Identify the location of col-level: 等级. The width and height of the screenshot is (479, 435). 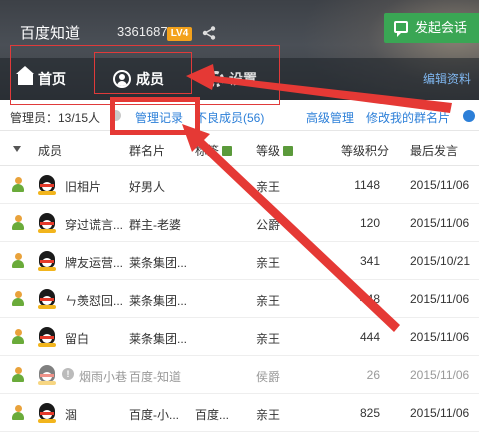
(275, 150).